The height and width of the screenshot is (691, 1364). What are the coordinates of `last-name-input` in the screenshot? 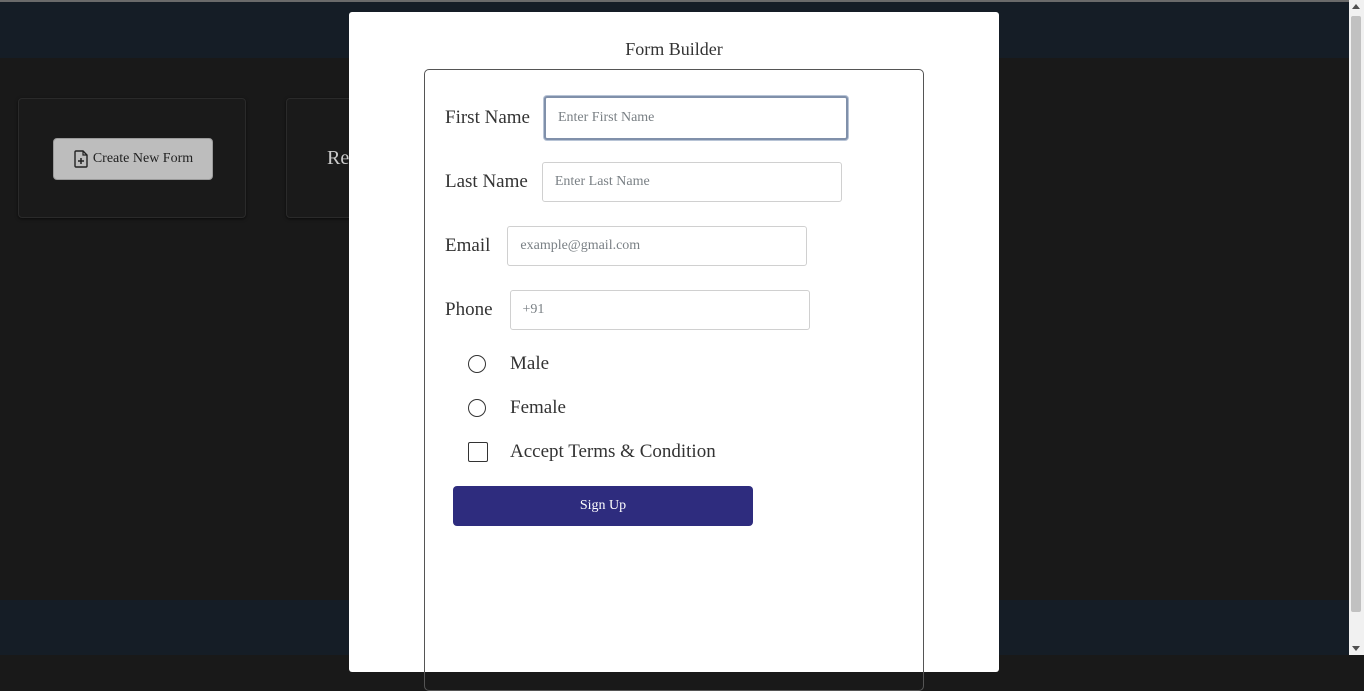 It's located at (691, 182).